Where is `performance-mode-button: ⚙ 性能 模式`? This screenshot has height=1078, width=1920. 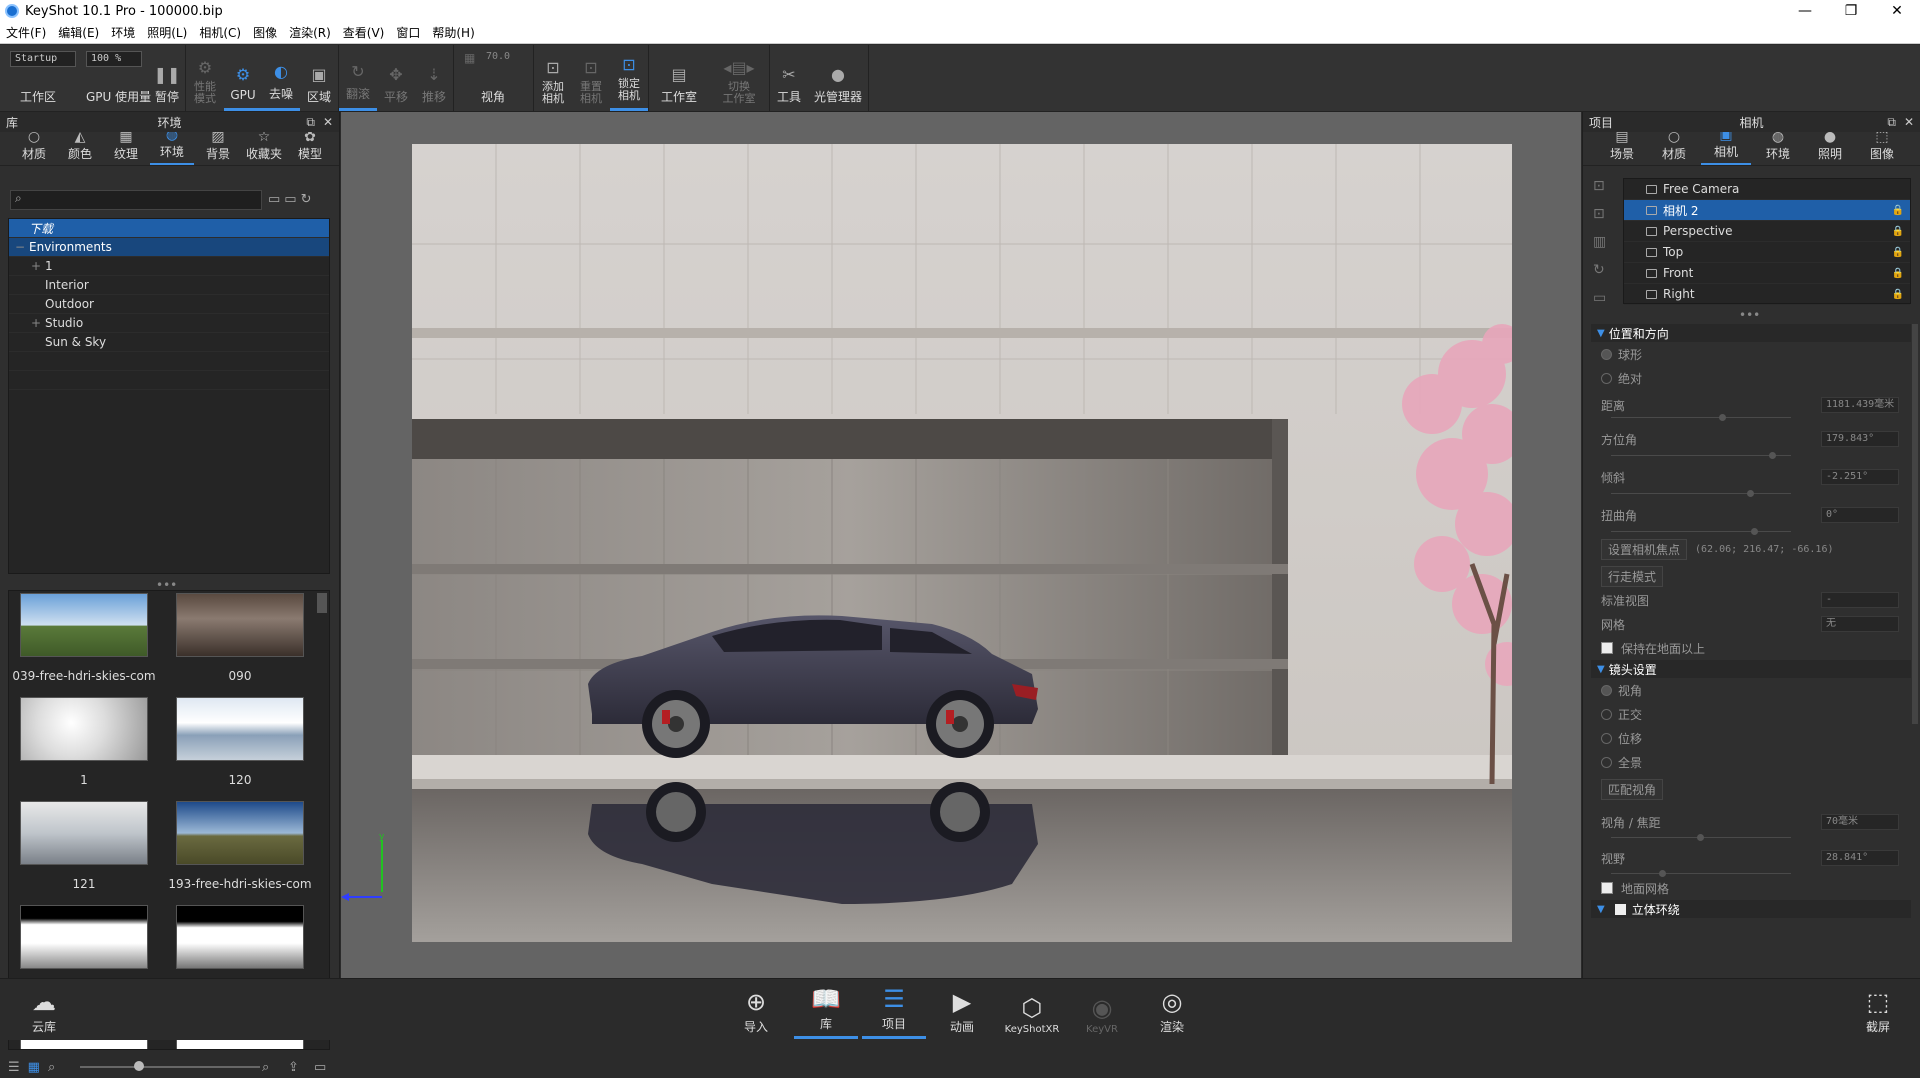 performance-mode-button: ⚙ 性能 模式 is located at coordinates (205, 78).